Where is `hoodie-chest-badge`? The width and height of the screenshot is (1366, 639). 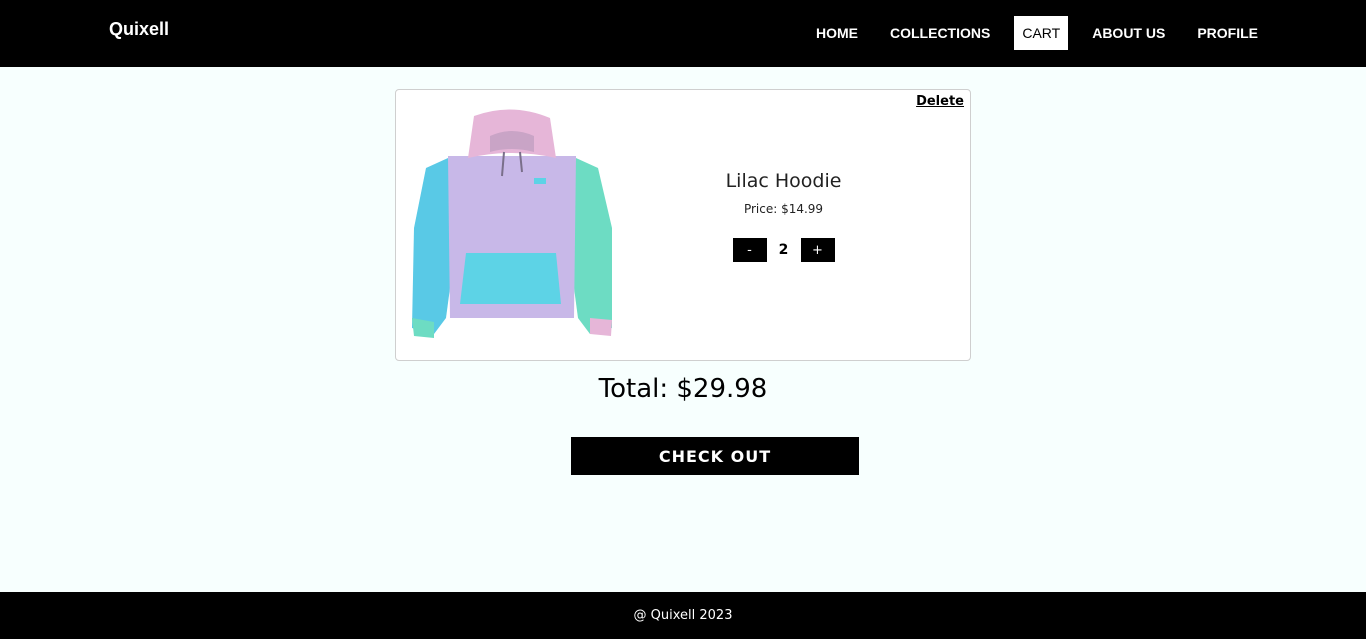
hoodie-chest-badge is located at coordinates (540, 181).